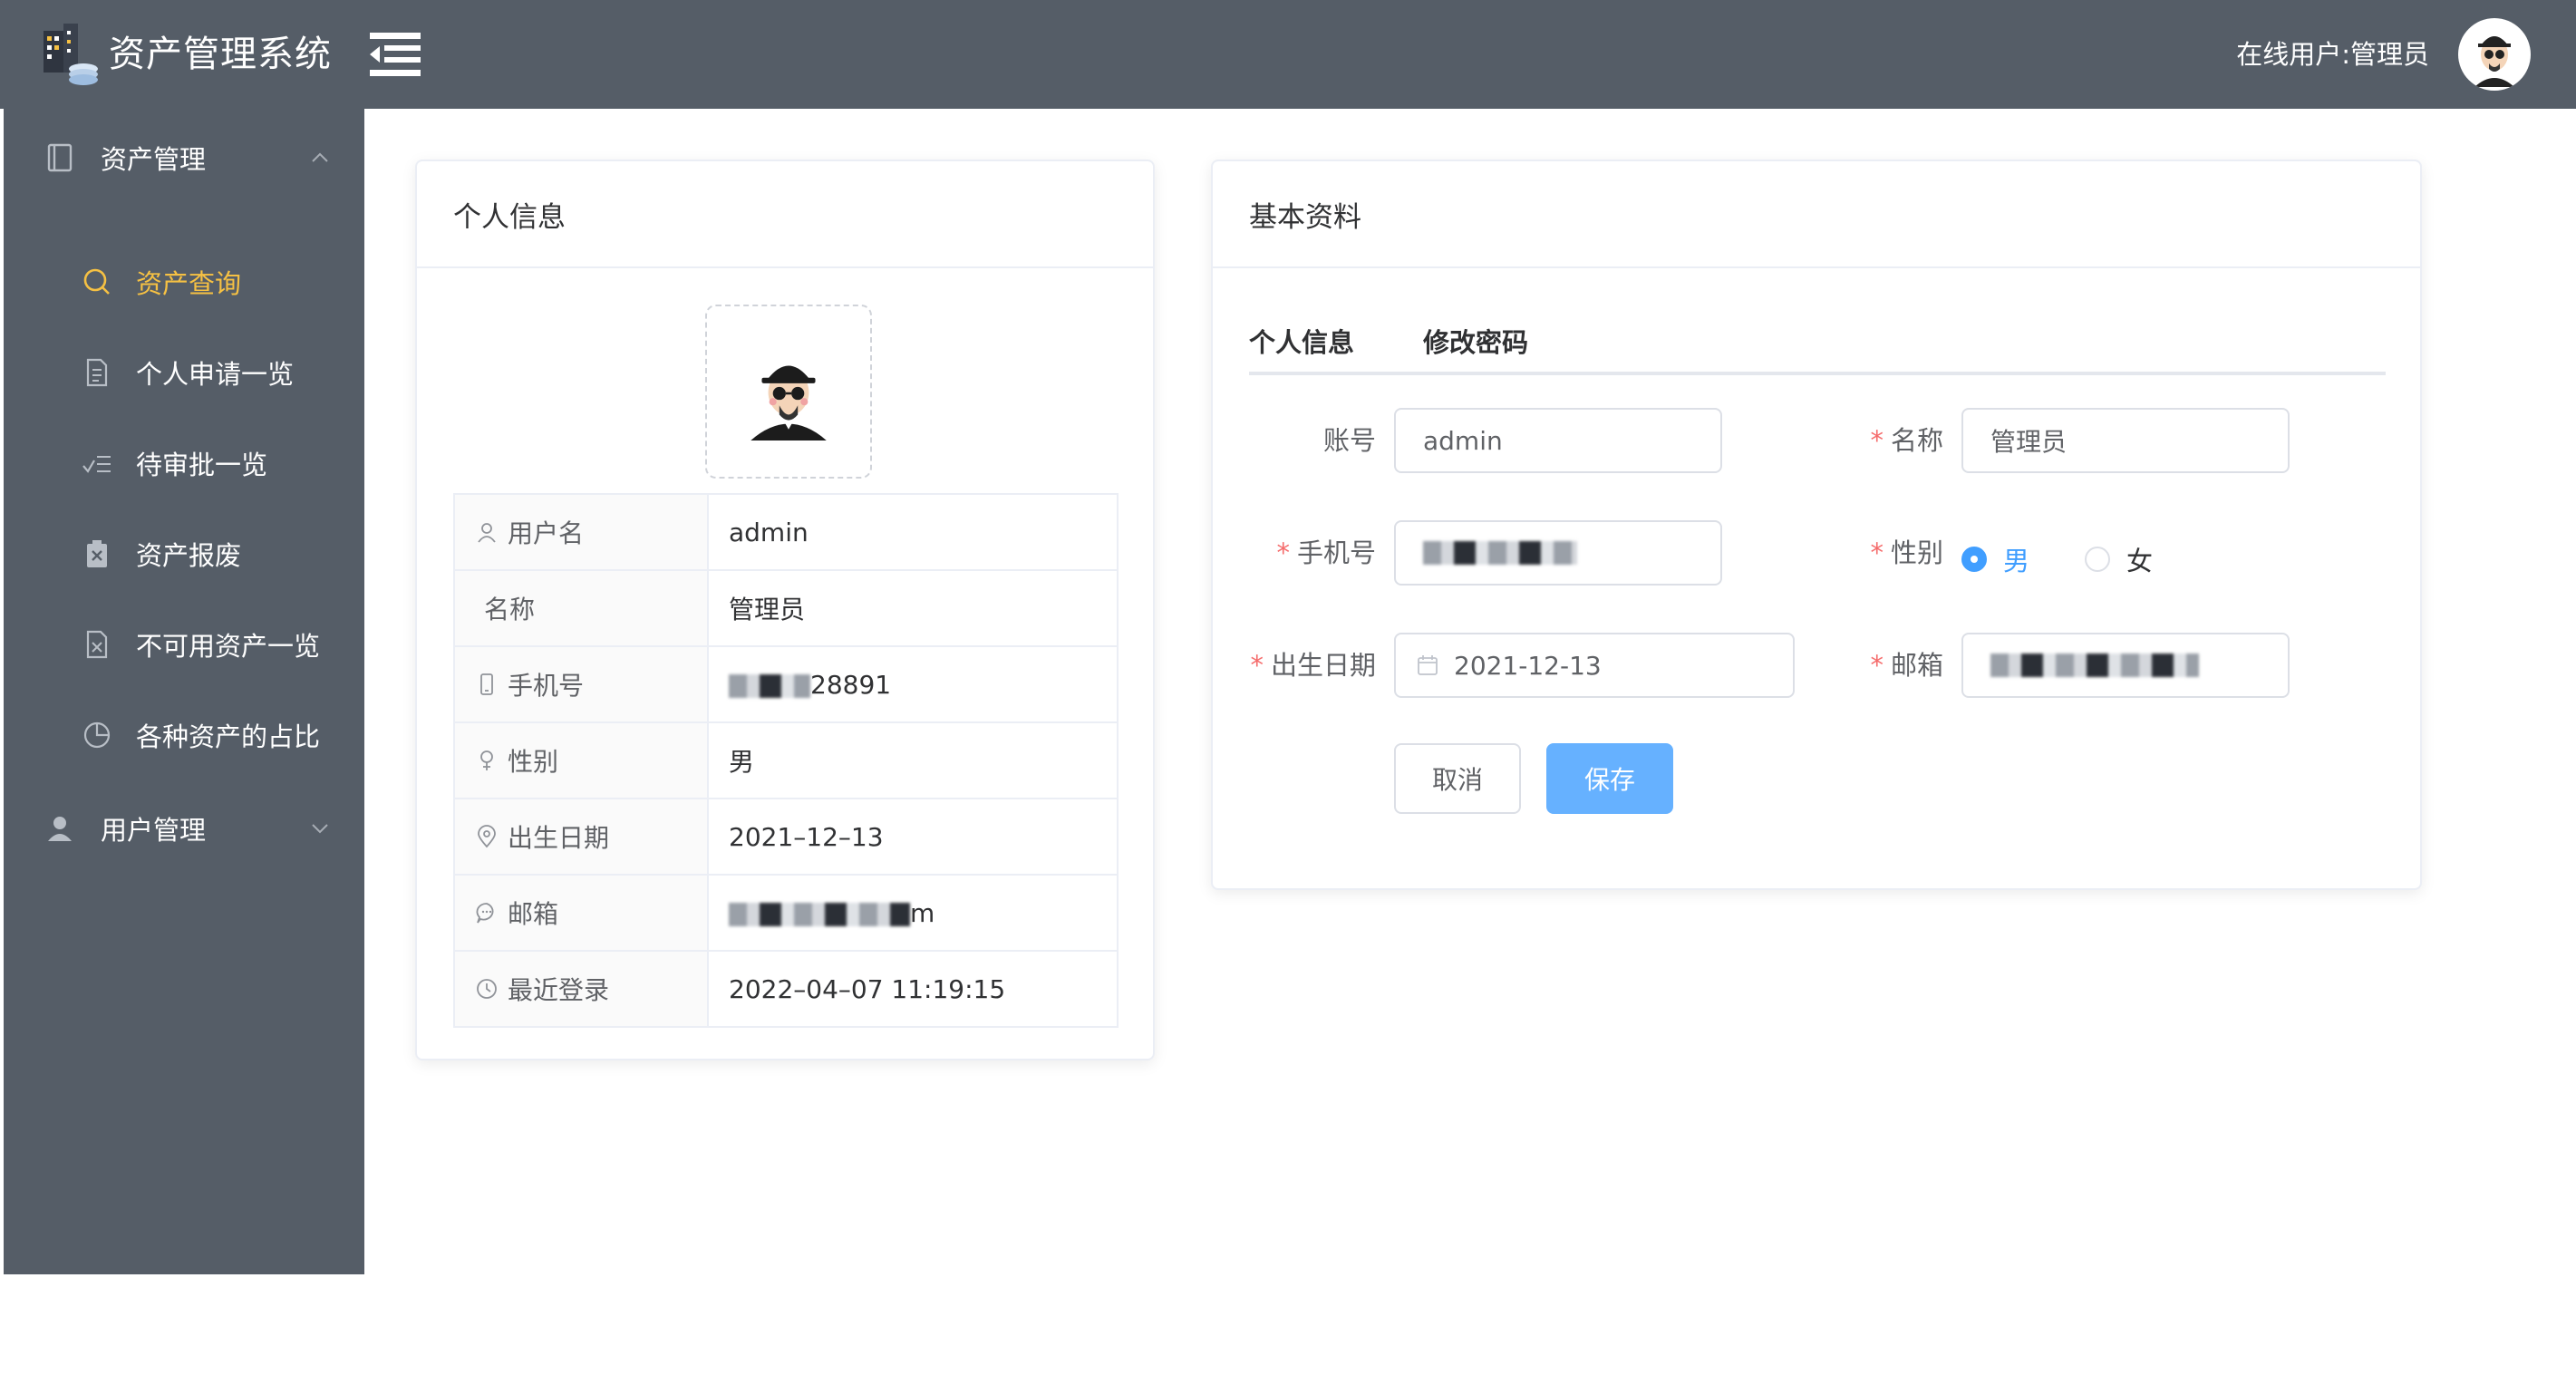  What do you see at coordinates (1558, 440) in the screenshot?
I see `account-input` at bounding box center [1558, 440].